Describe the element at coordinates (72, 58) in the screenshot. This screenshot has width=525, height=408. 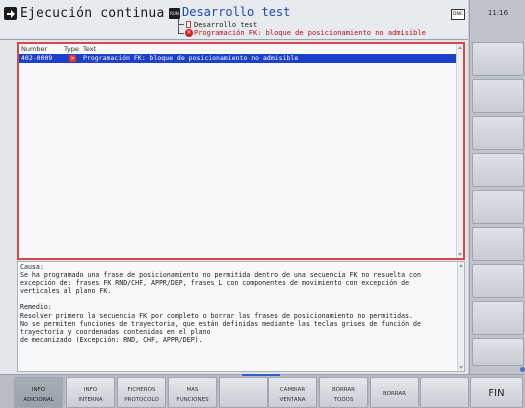
I see `error-type-icon: ×` at that location.